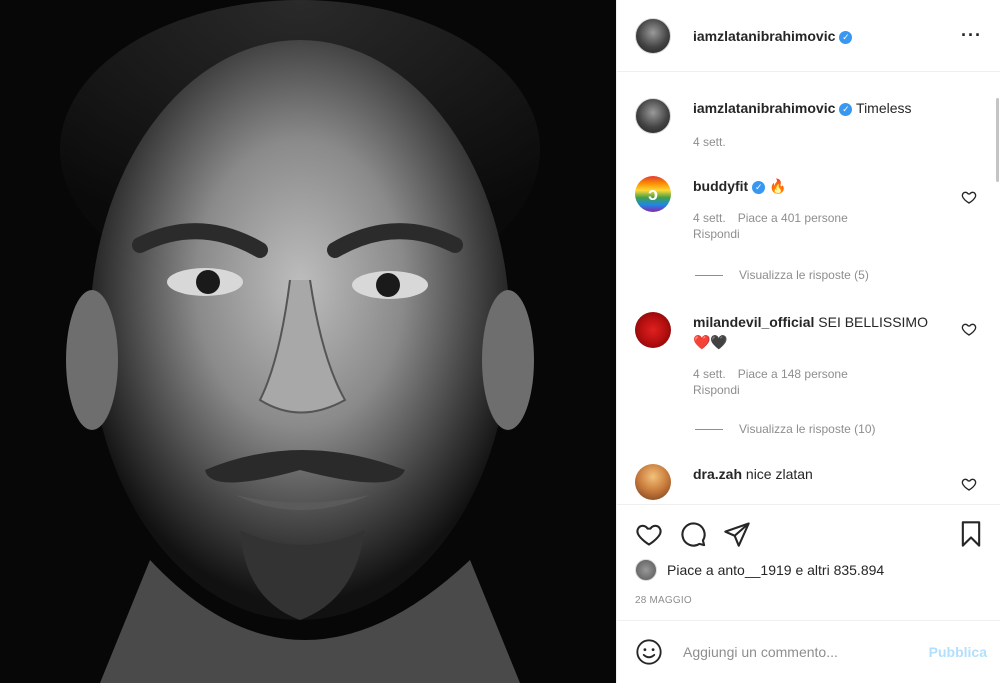 This screenshot has width=1000, height=683. I want to click on comment-input, so click(806, 652).